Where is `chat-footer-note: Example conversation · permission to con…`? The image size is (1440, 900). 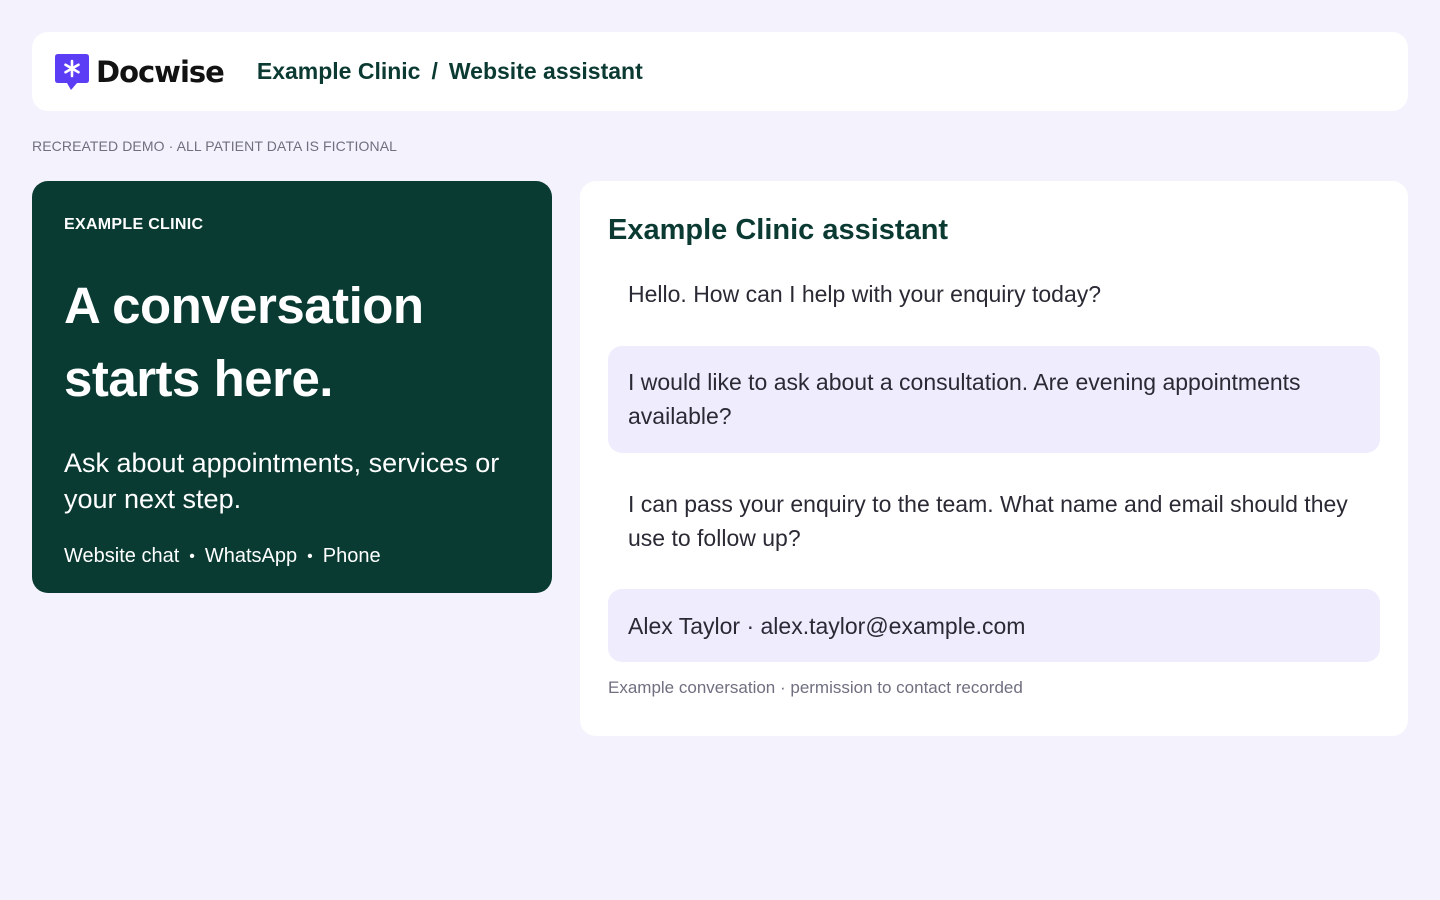
chat-footer-note: Example conversation · permission to con… is located at coordinates (815, 687).